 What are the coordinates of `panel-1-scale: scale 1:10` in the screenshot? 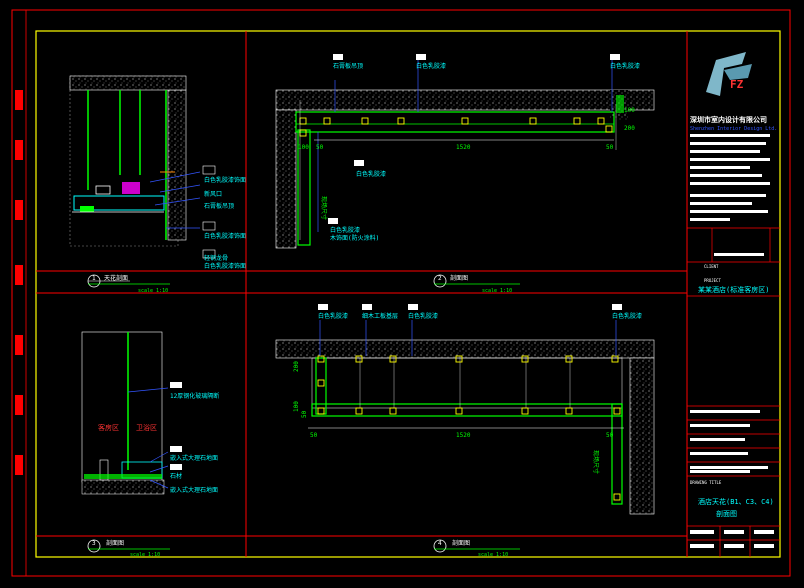 It's located at (153, 291).